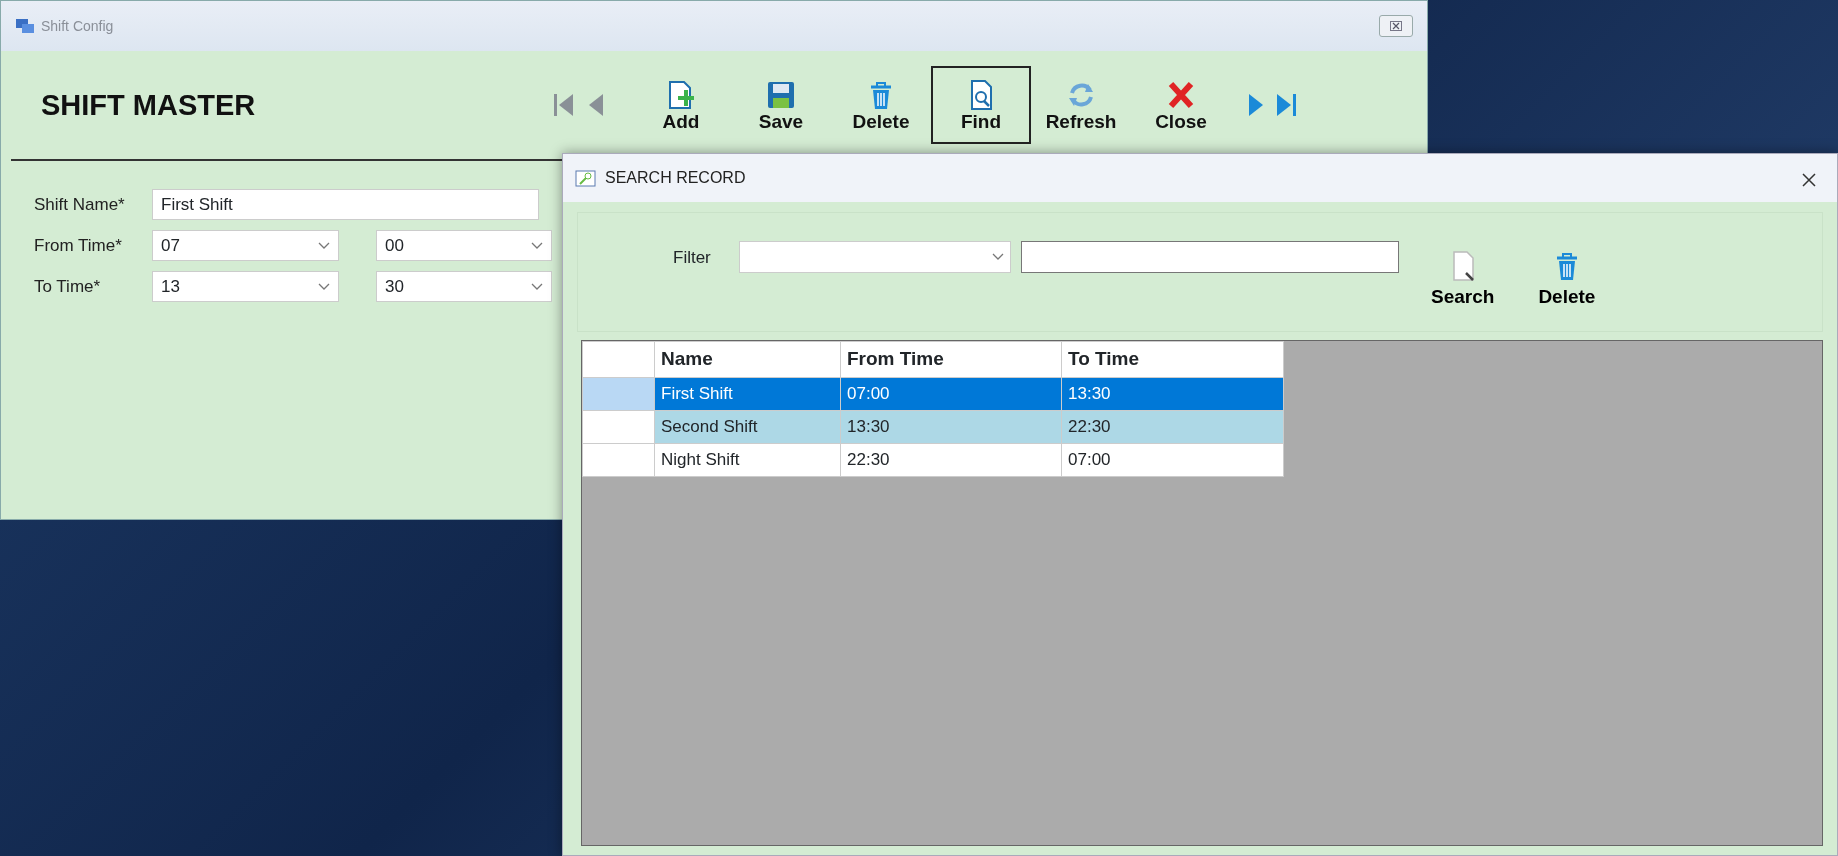  I want to click on column-header: Name, so click(747, 359).